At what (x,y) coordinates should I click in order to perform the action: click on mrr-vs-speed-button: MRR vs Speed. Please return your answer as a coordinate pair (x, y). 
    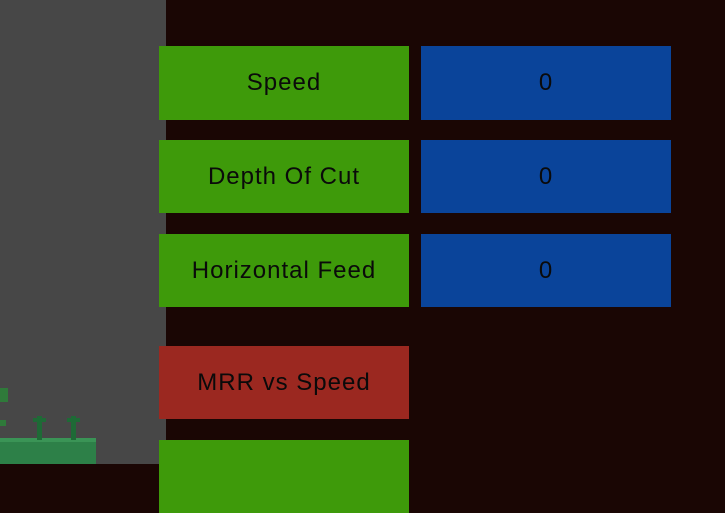
    Looking at the image, I should click on (284, 382).